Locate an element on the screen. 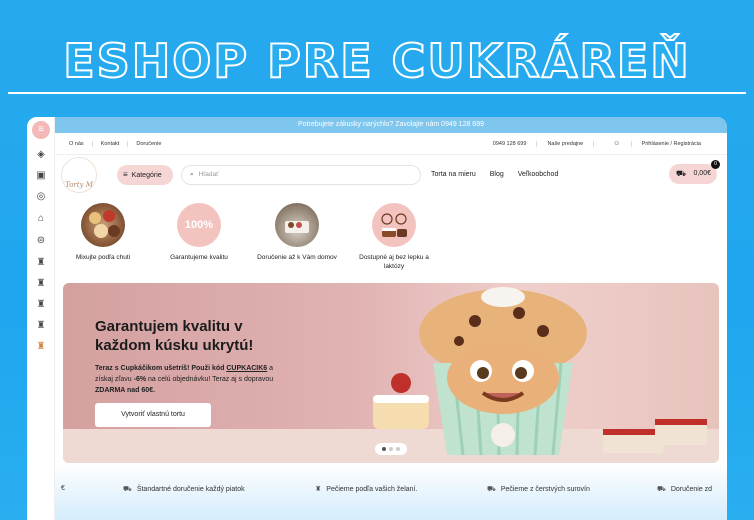  cart-amount: 0,00€ is located at coordinates (702, 173).